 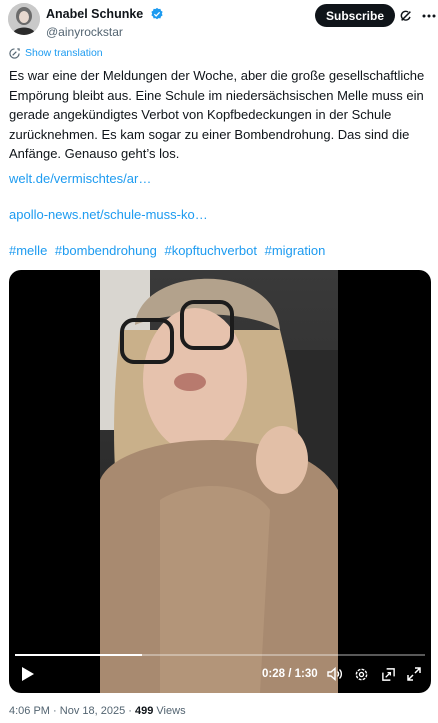 What do you see at coordinates (295, 250) in the screenshot?
I see `hashtag-migration: #migration` at bounding box center [295, 250].